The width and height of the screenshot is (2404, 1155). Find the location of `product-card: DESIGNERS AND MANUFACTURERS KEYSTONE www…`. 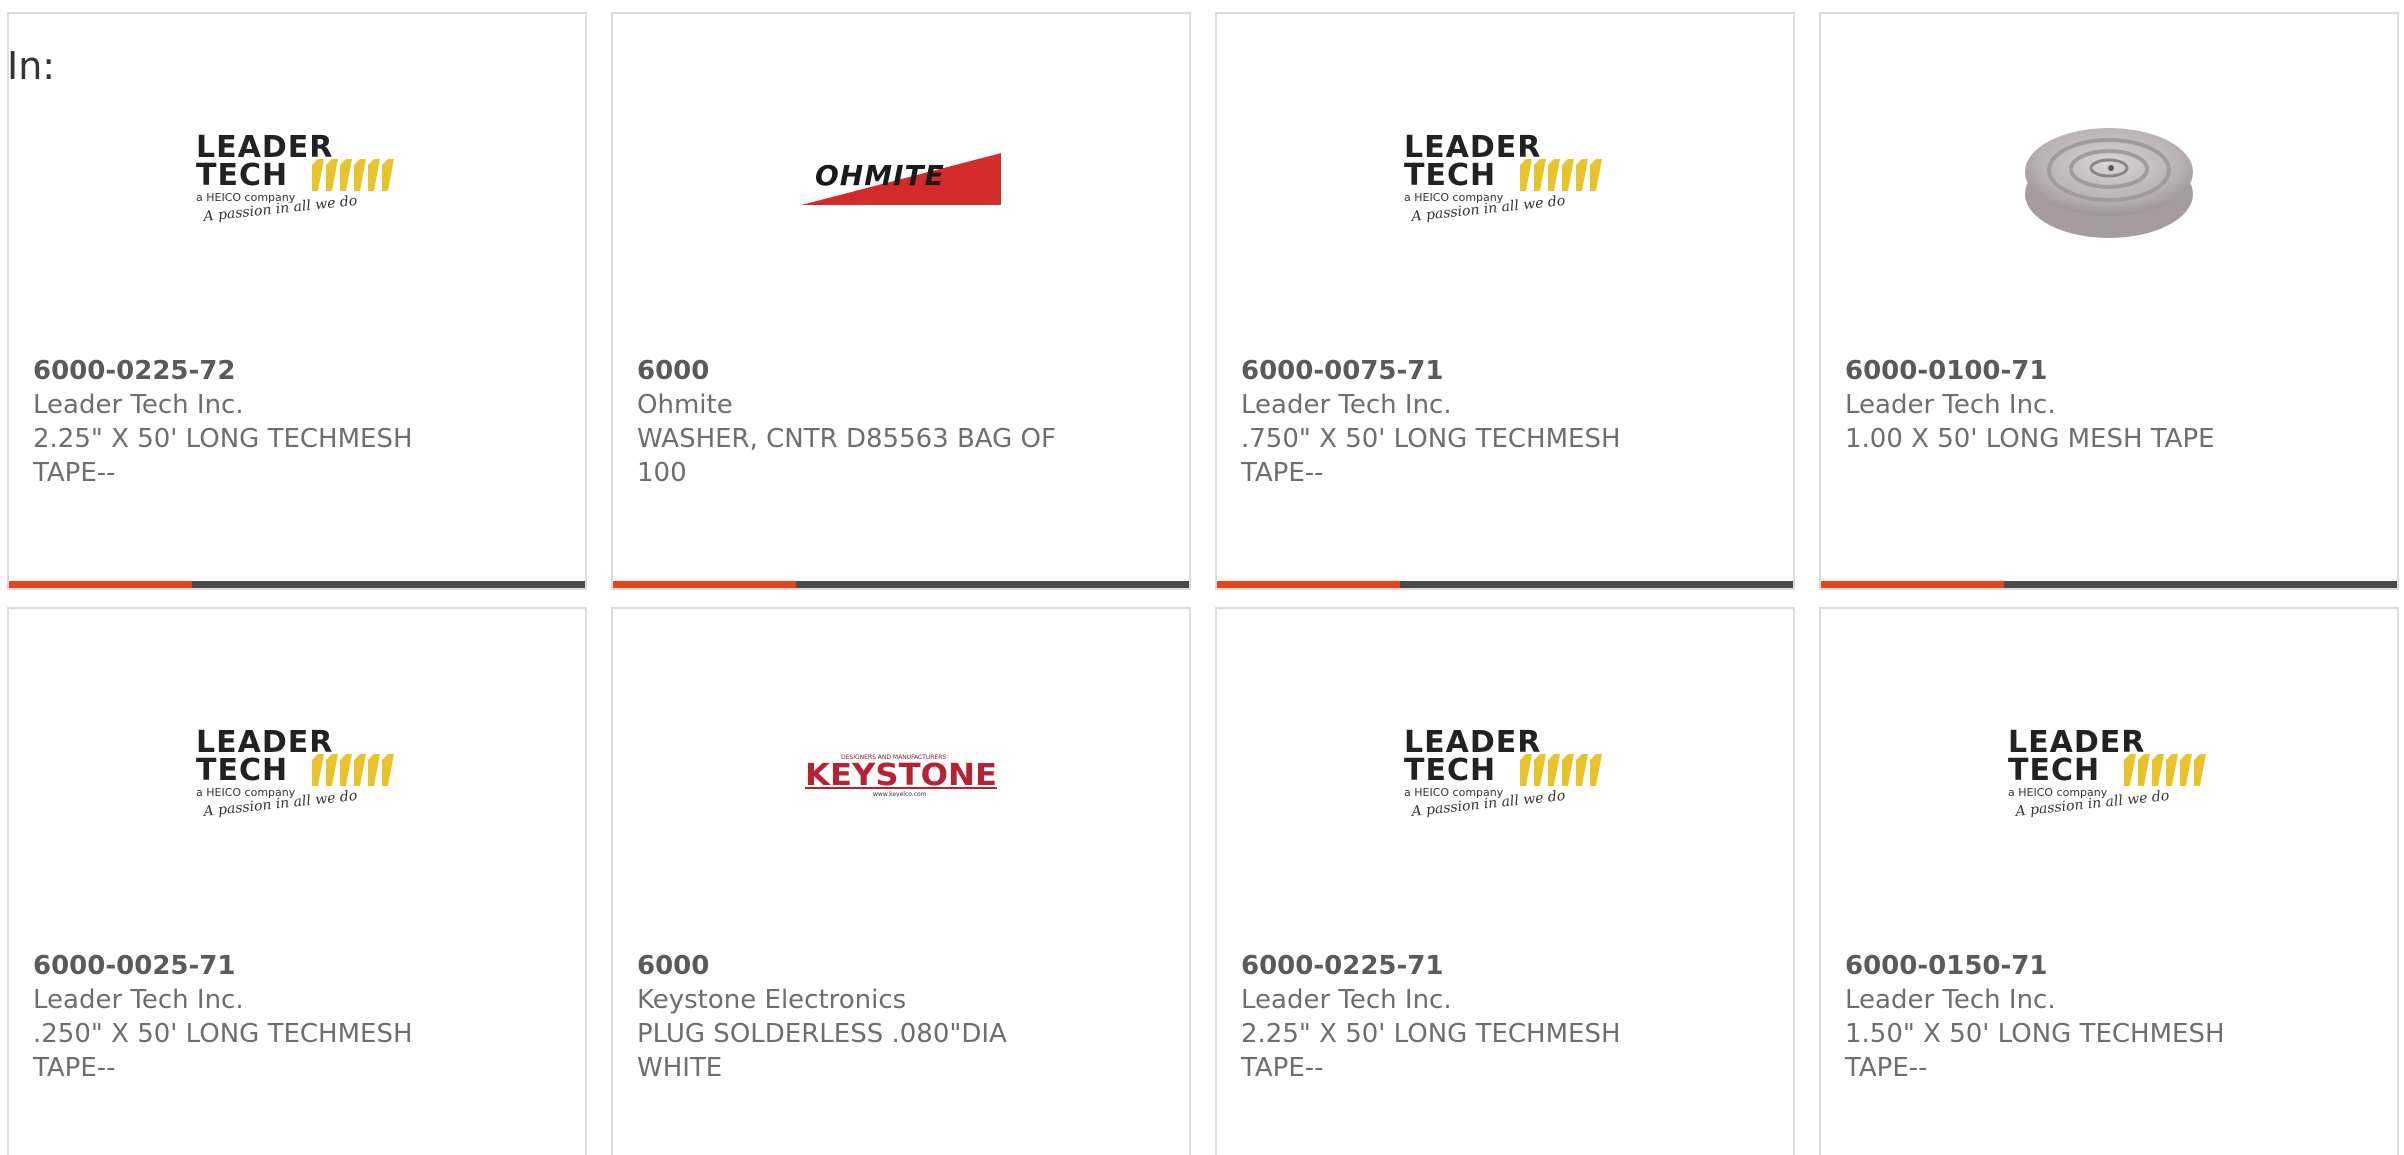

product-card: DESIGNERS AND MANUFACTURERS KEYSTONE www… is located at coordinates (901, 881).